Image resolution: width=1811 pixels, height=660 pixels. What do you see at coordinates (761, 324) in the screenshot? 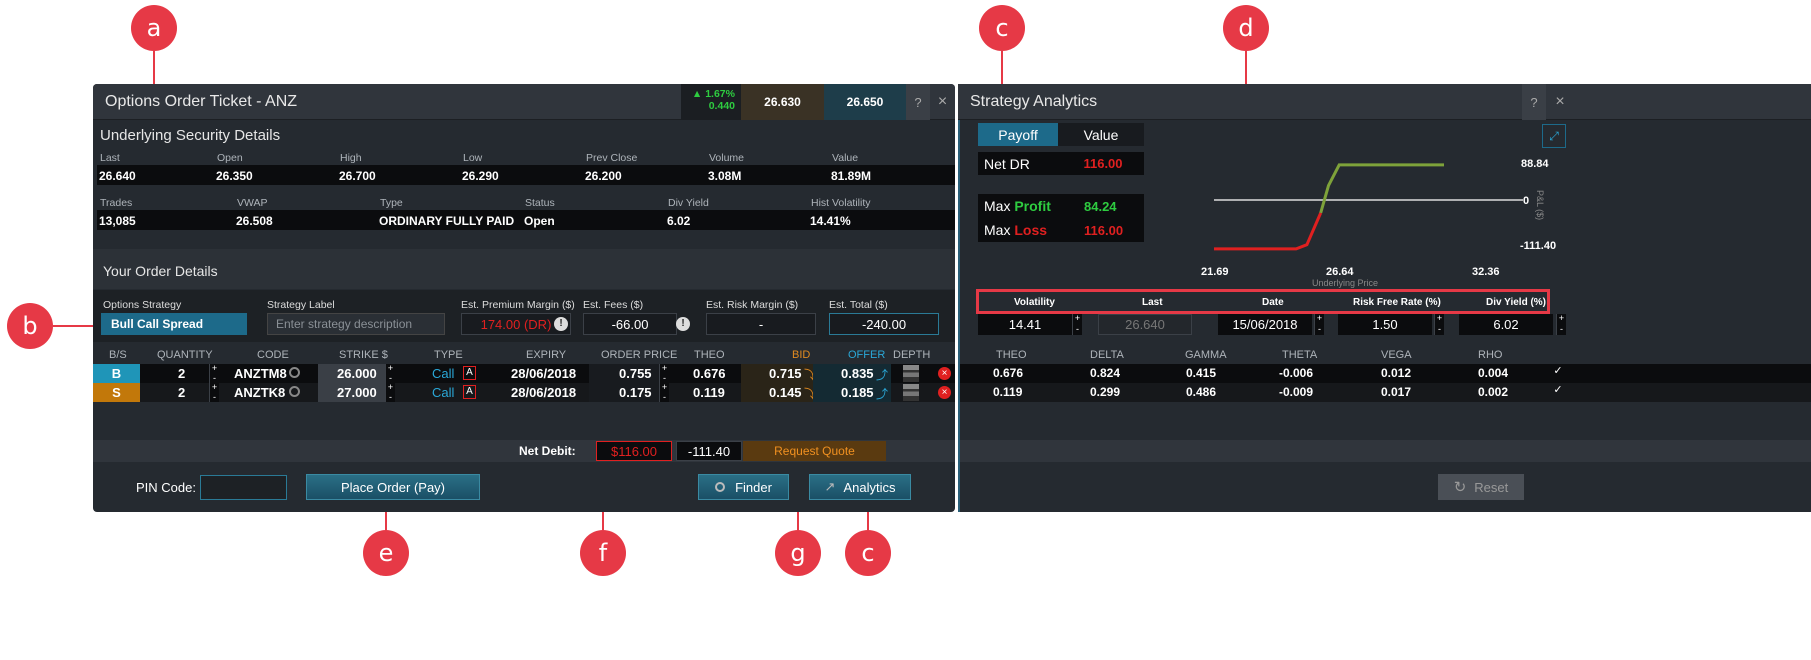
I see `risk-margin-value: -` at bounding box center [761, 324].